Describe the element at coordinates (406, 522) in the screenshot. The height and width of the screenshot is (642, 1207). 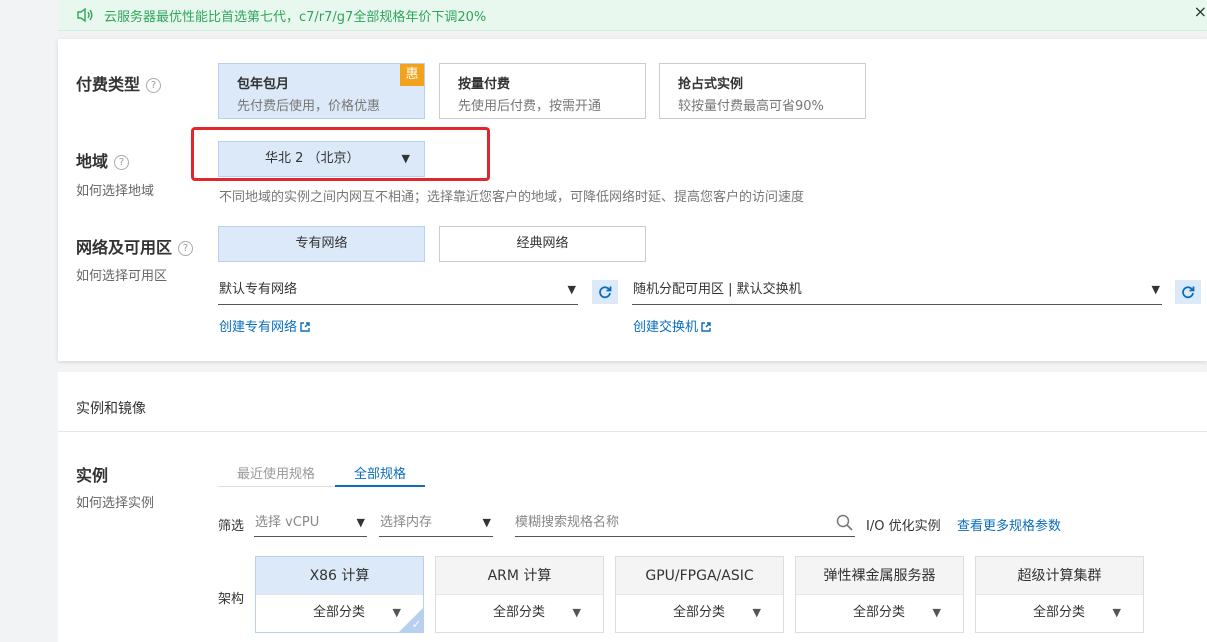
I see `memory-placeholder: 选择内存` at that location.